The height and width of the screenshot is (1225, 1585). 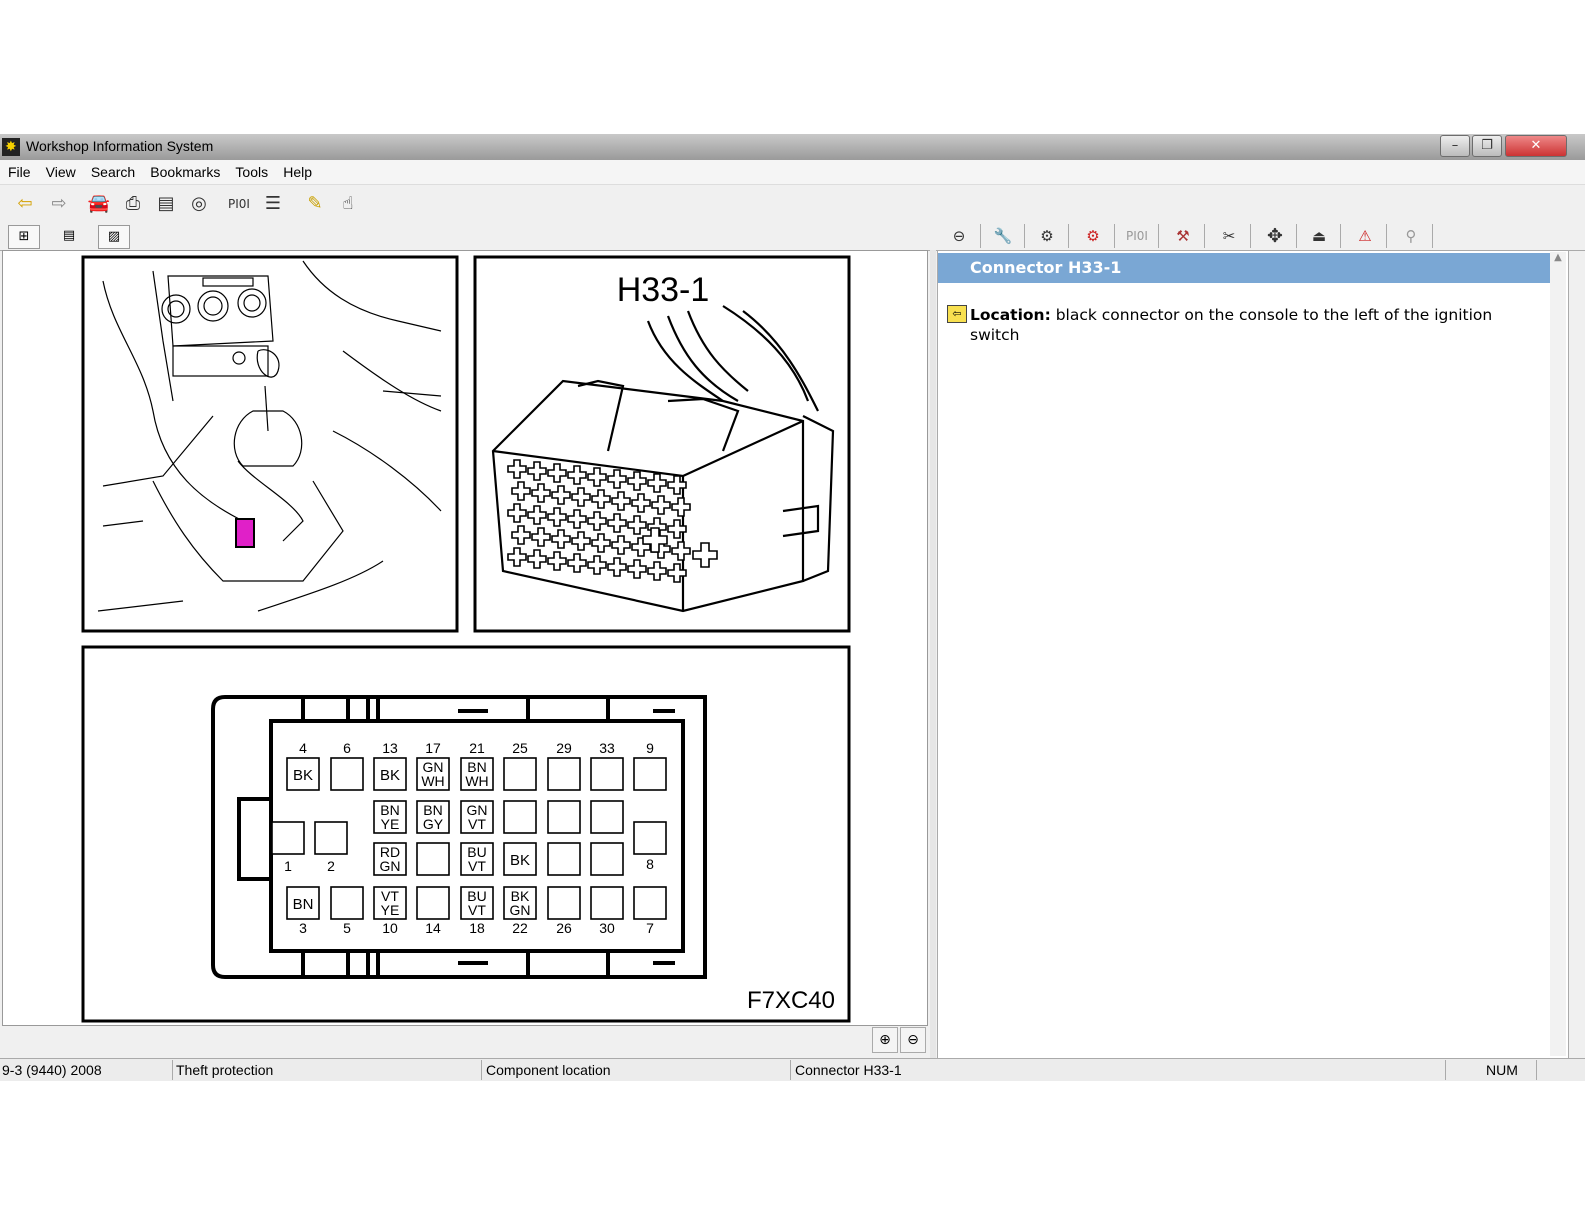 I want to click on tools-icon: ✂, so click(x=1229, y=236).